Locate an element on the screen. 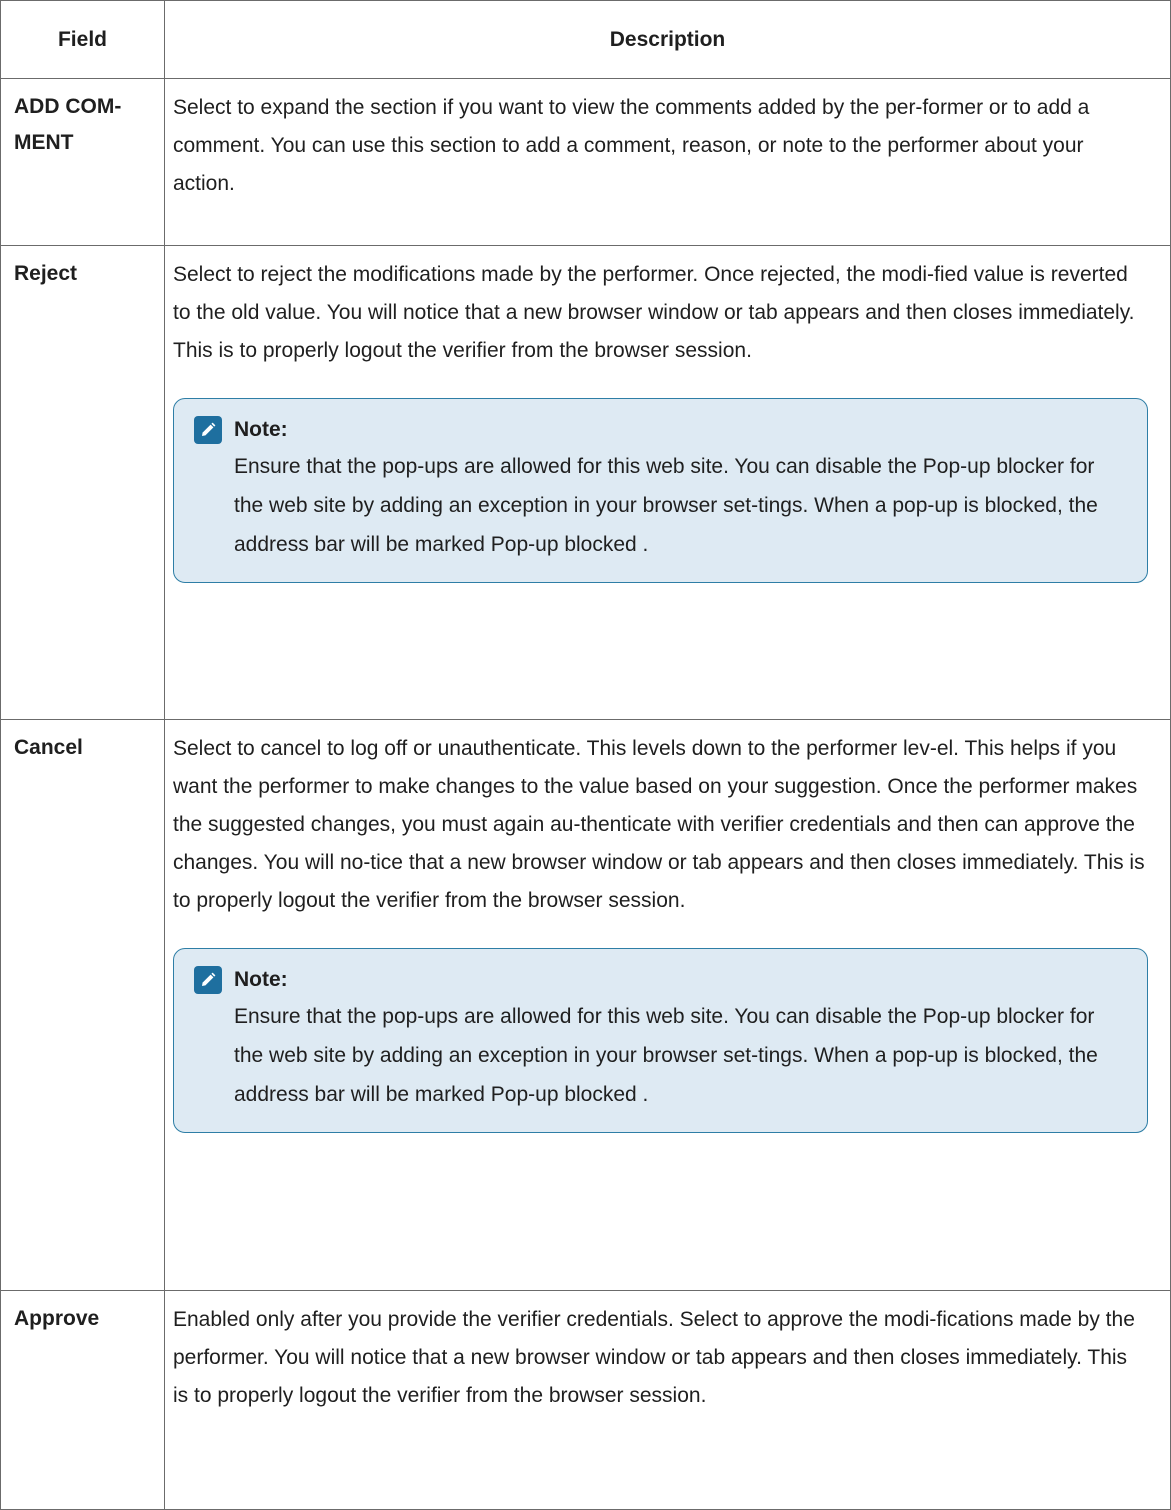  header-field: Field is located at coordinates (82, 39).